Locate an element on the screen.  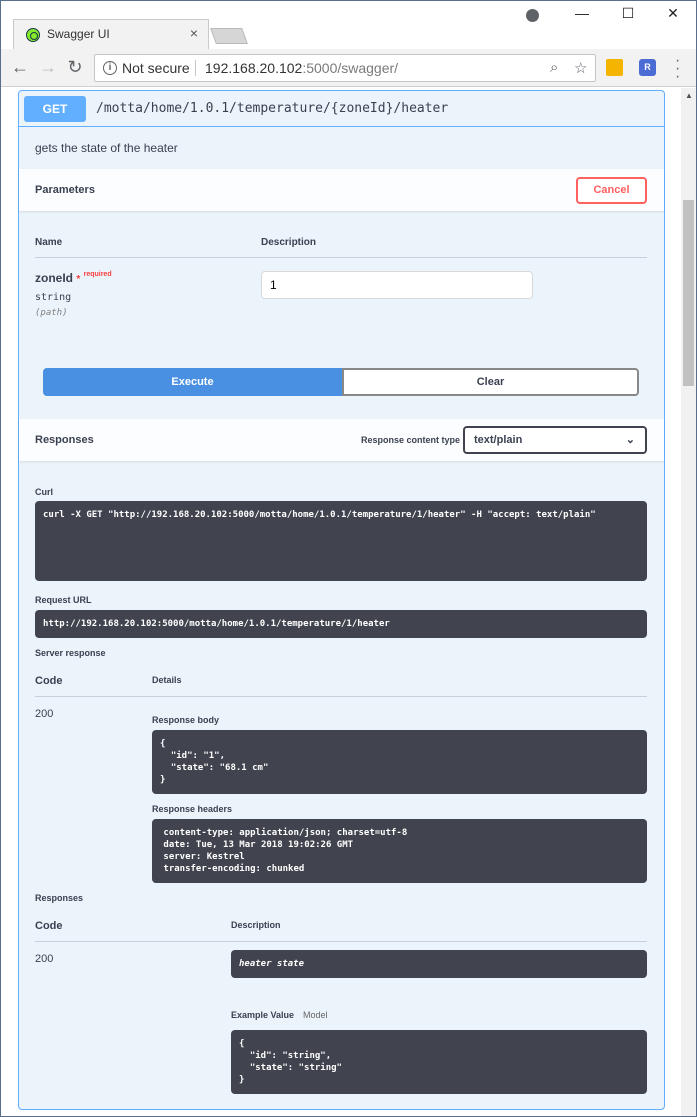
url-path: :5000/swagger/ is located at coordinates (350, 68).